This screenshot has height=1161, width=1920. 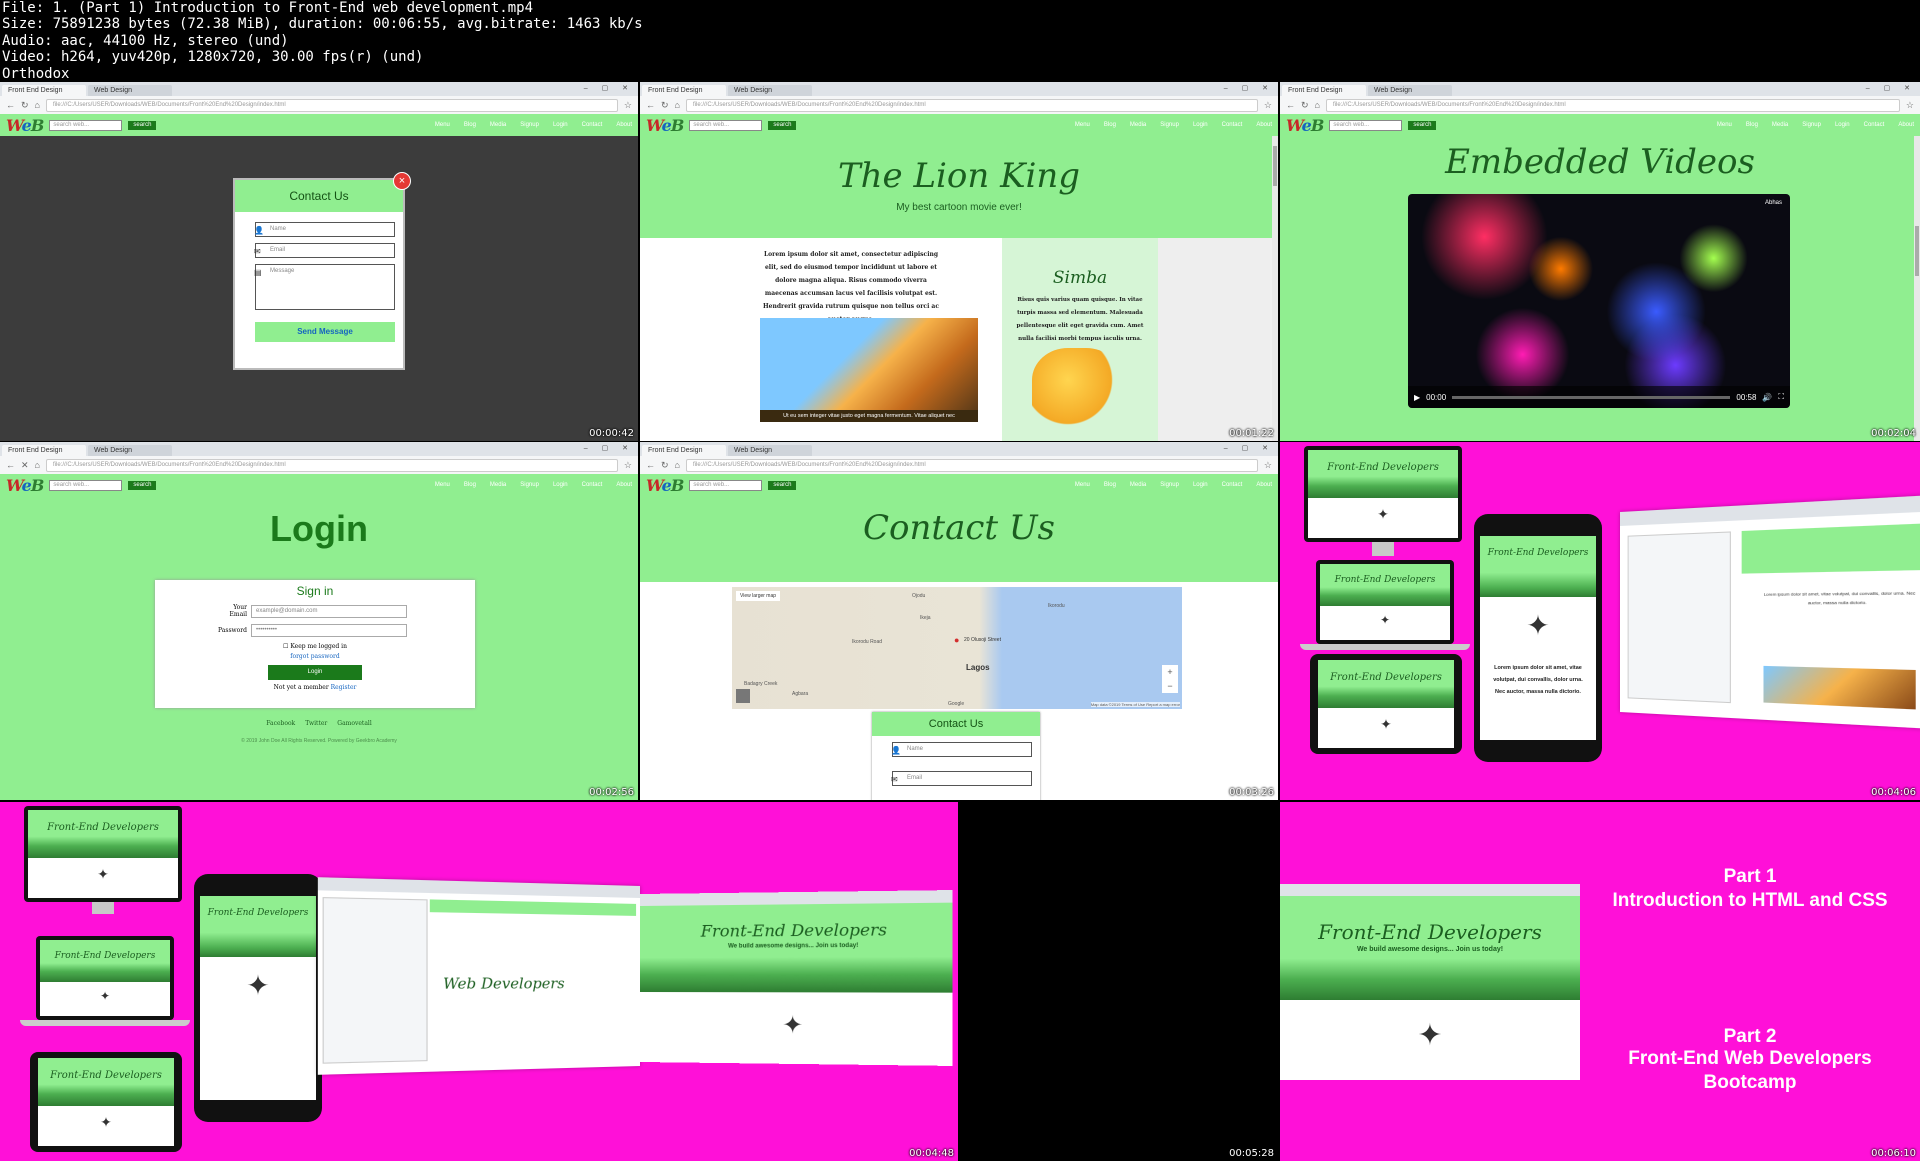 What do you see at coordinates (743, 696) in the screenshot?
I see `pegman-icon` at bounding box center [743, 696].